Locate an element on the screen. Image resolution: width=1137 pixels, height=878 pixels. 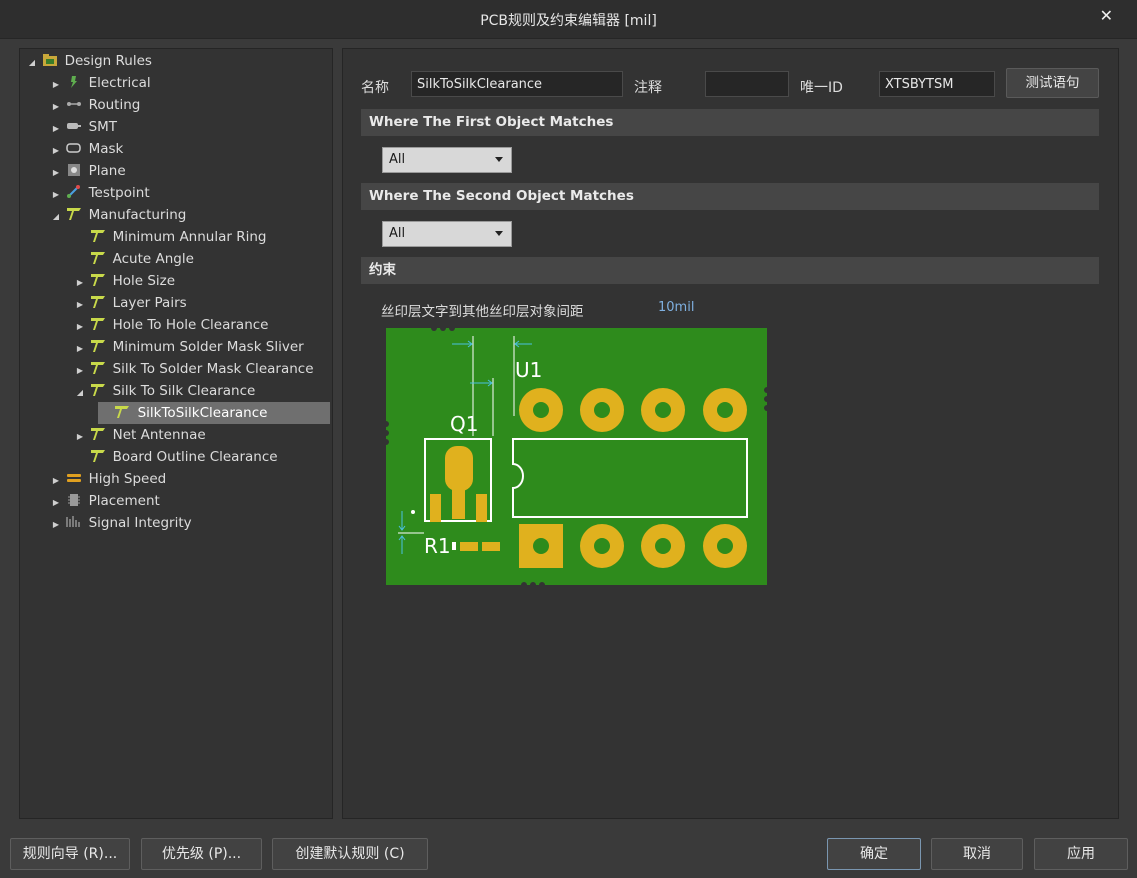
tree-node-hole-to-hole-clearance: ▶ Hole To Hole Clearance is located at coordinates (171, 326).